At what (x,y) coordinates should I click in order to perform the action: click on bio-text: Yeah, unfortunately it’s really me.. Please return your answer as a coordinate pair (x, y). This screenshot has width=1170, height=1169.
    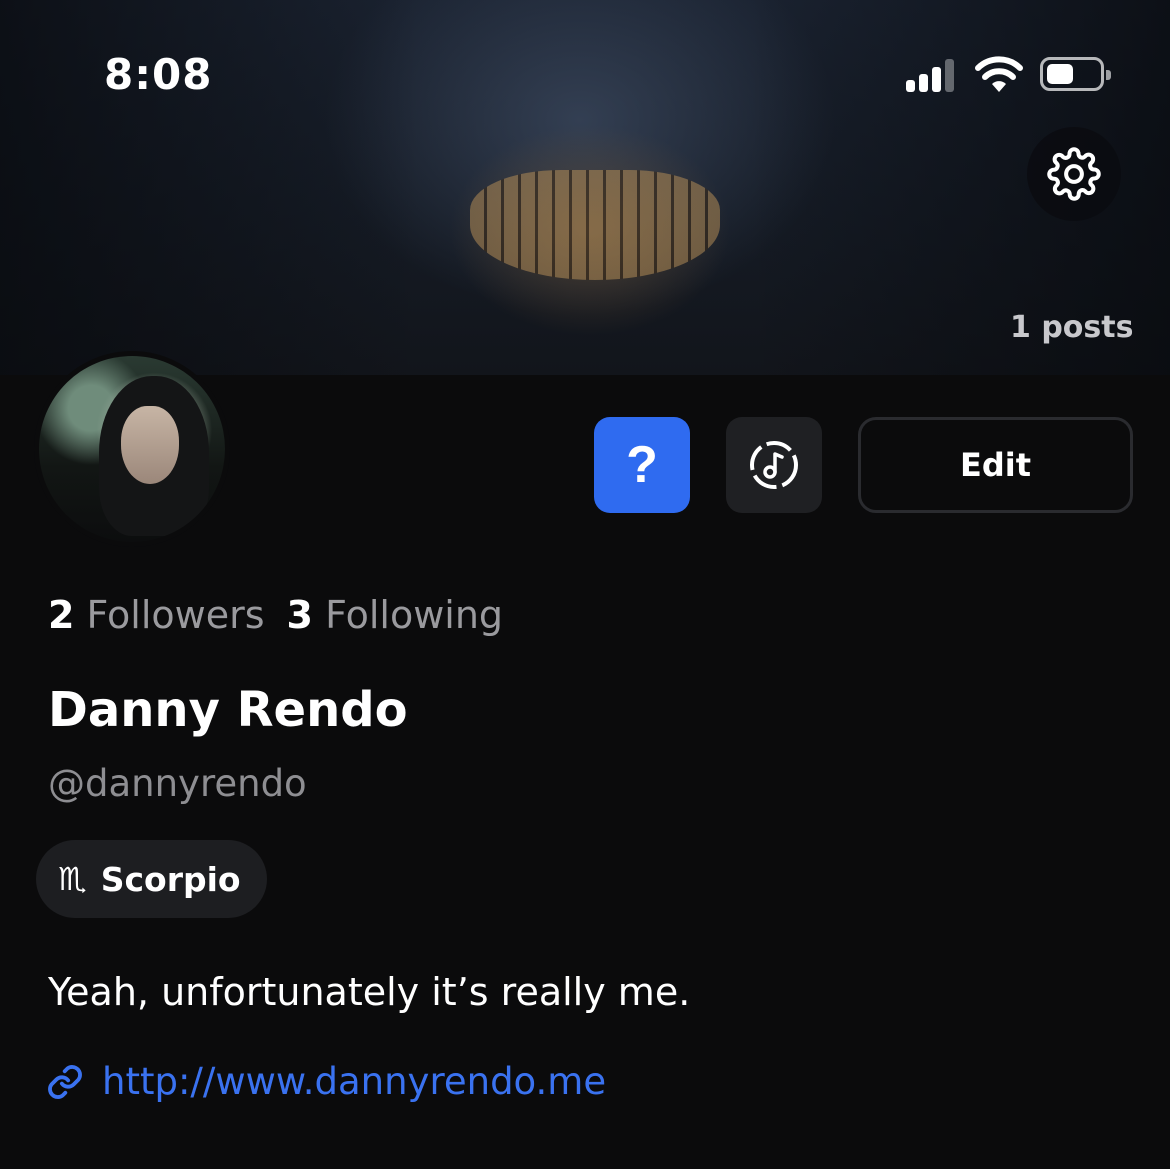
    Looking at the image, I should click on (369, 992).